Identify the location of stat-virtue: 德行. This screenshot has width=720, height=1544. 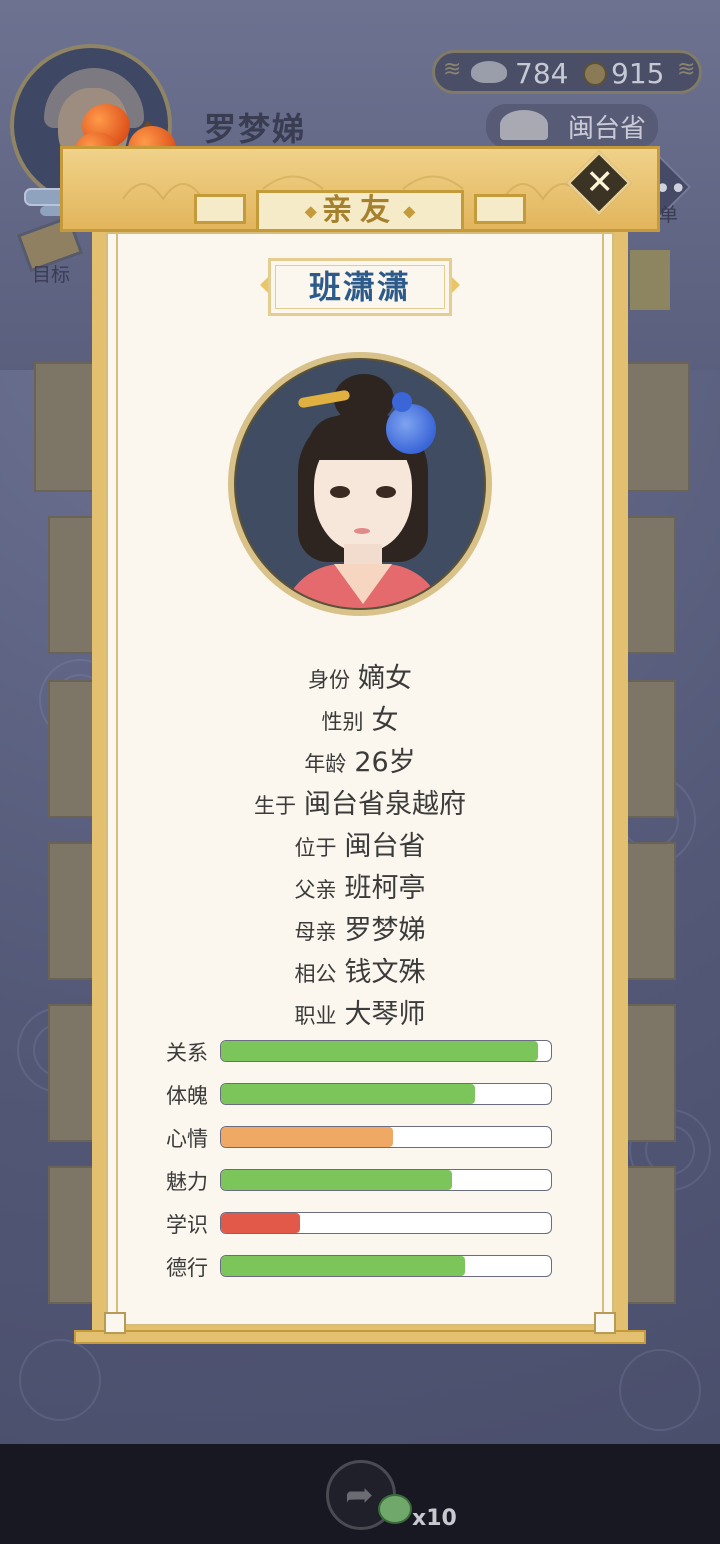
(361, 1267).